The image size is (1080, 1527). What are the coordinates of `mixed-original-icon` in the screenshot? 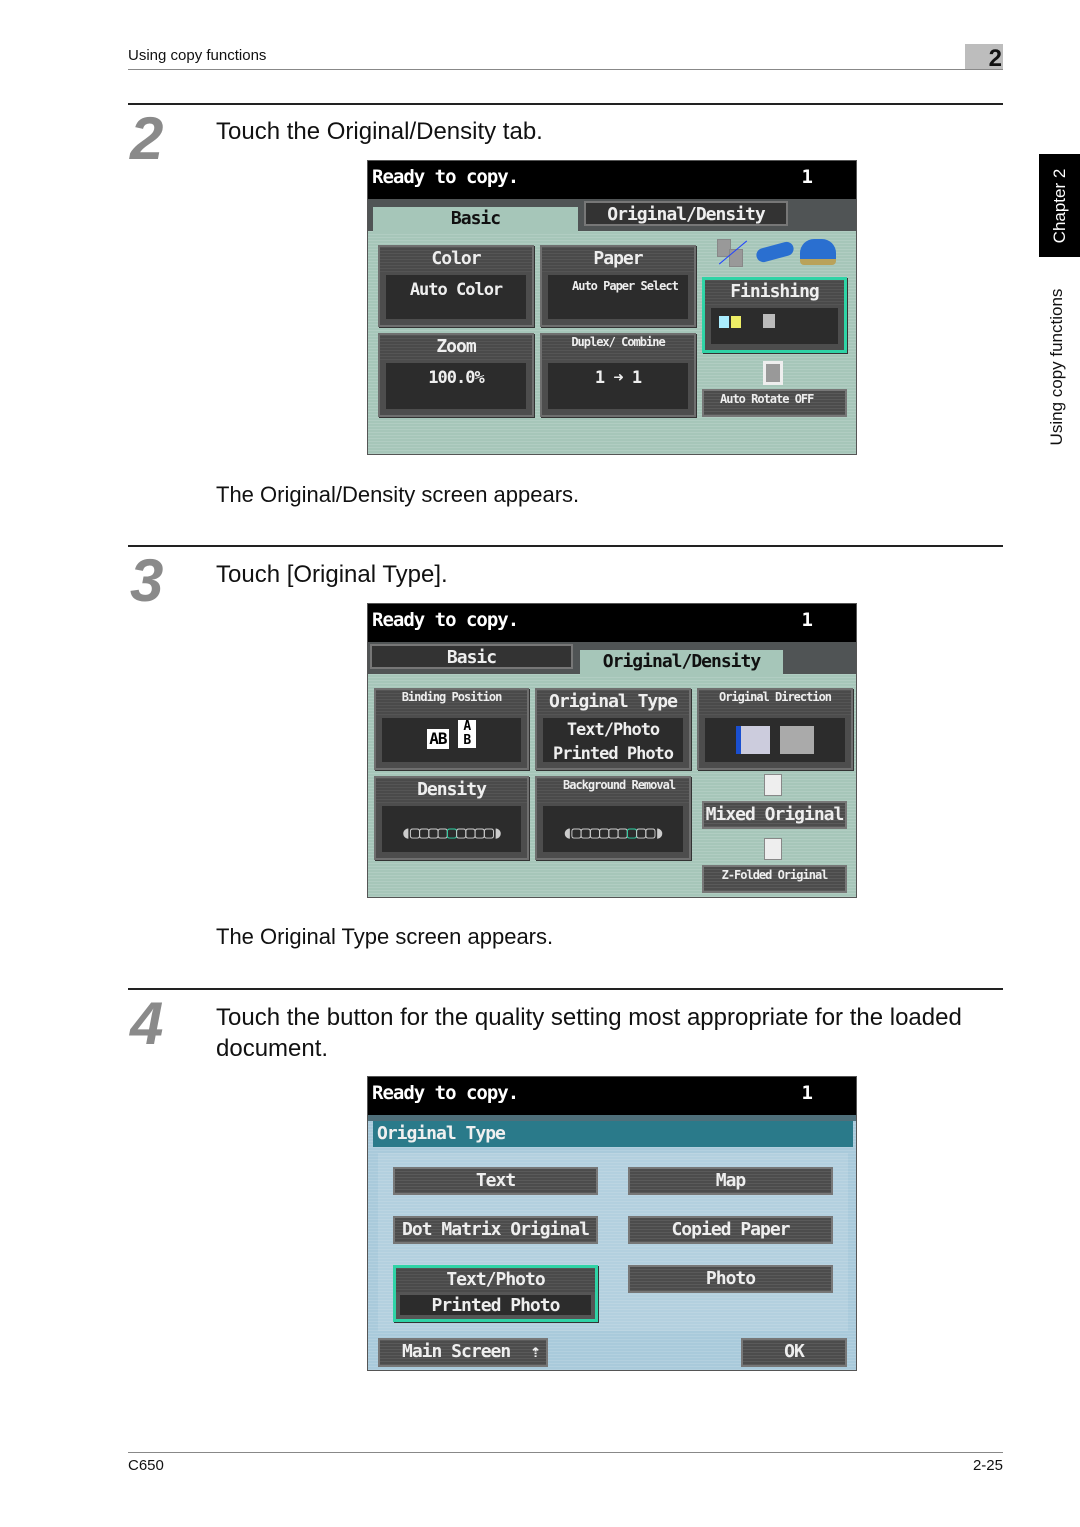 It's located at (773, 785).